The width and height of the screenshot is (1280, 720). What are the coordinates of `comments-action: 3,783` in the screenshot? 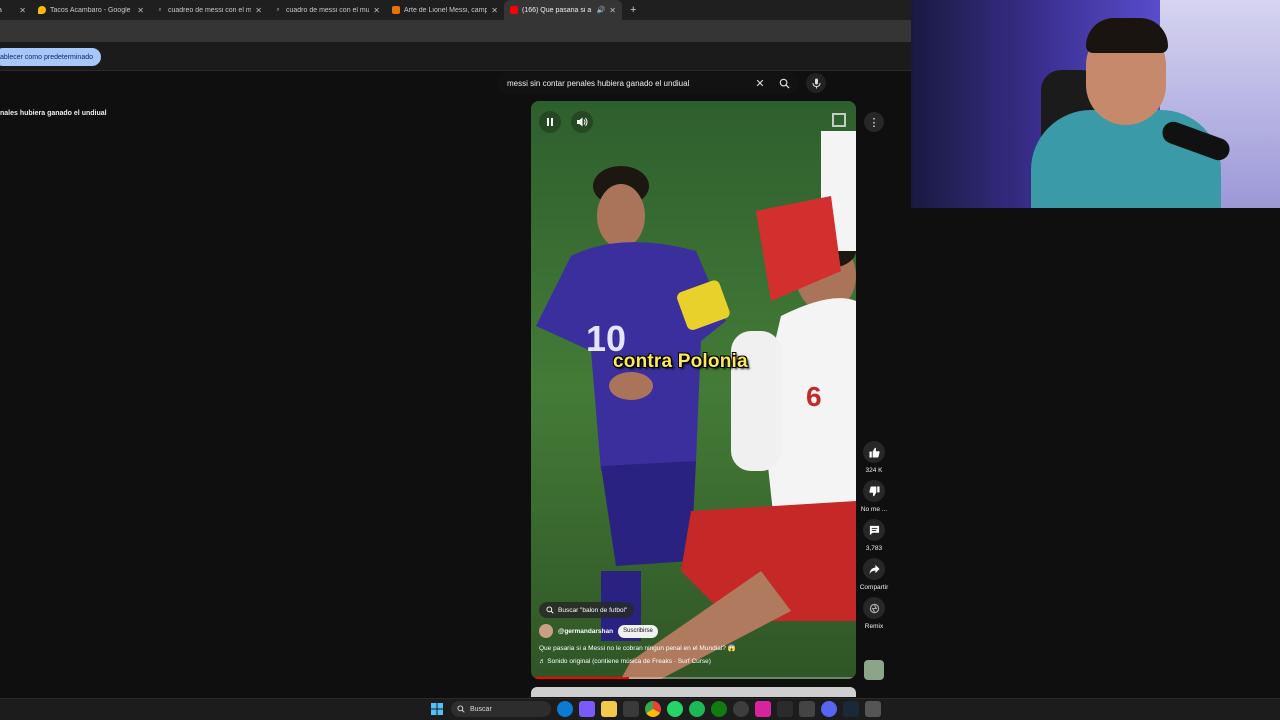 It's located at (874, 535).